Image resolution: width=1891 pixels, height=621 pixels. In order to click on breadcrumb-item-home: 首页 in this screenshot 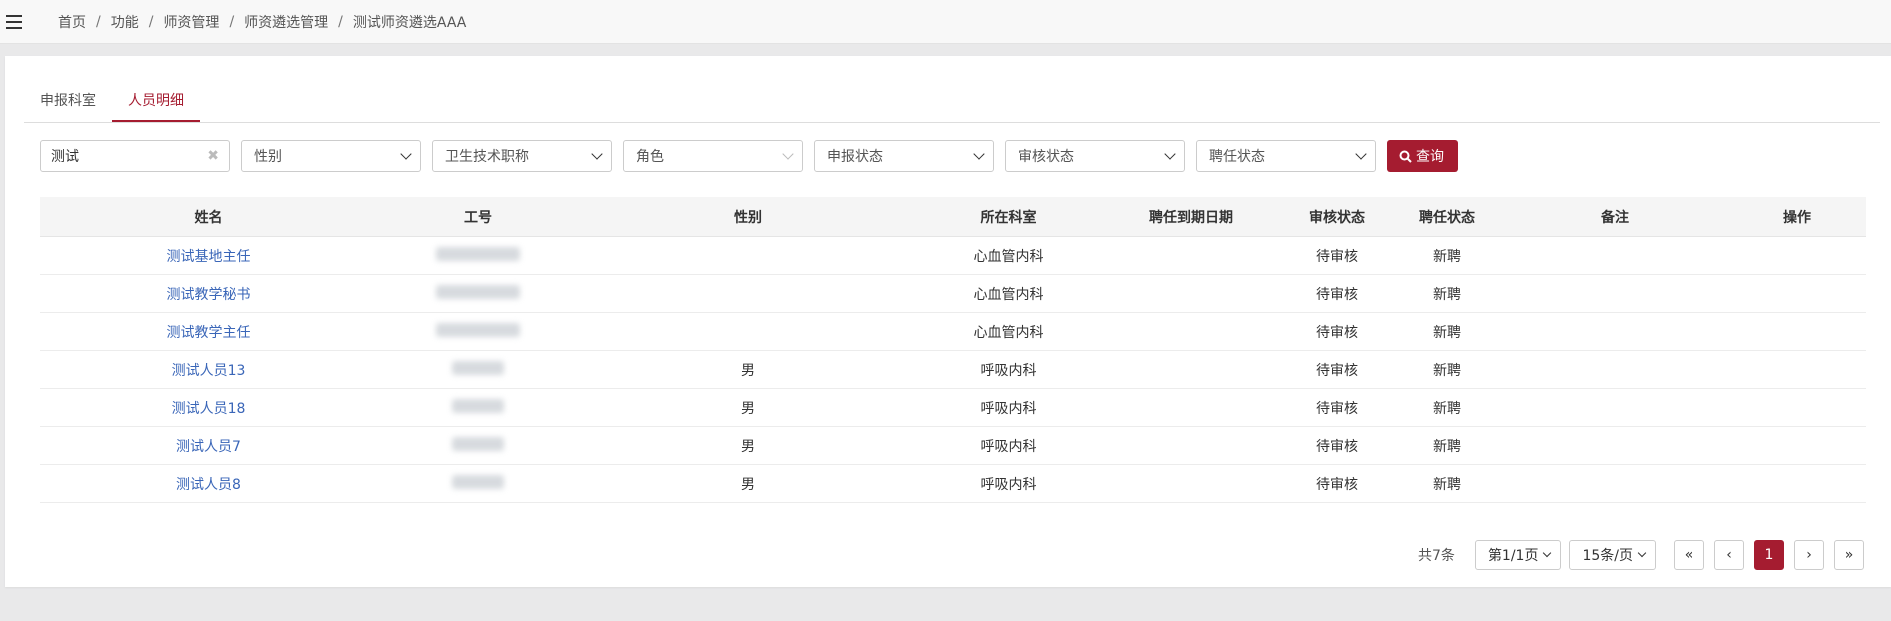, I will do `click(72, 22)`.